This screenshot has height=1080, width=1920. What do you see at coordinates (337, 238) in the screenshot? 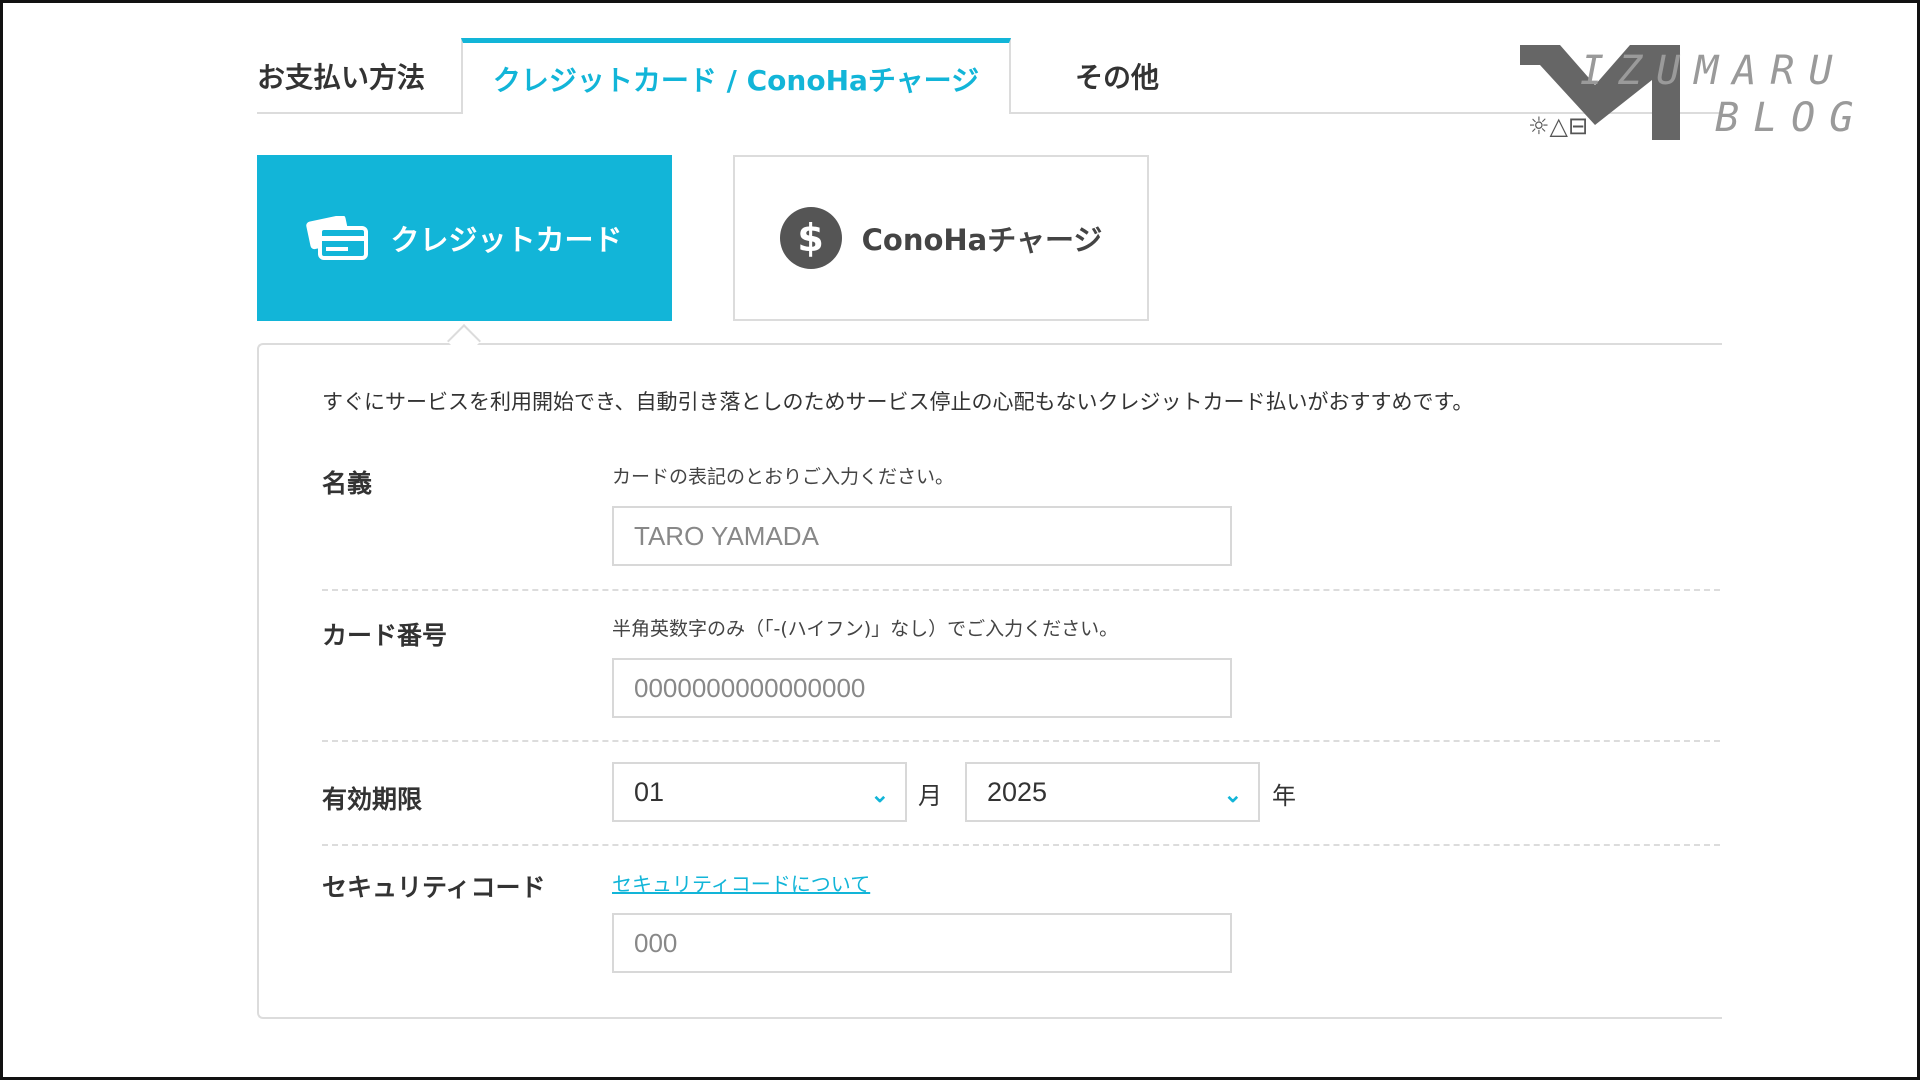
I see `credit-card-icon` at bounding box center [337, 238].